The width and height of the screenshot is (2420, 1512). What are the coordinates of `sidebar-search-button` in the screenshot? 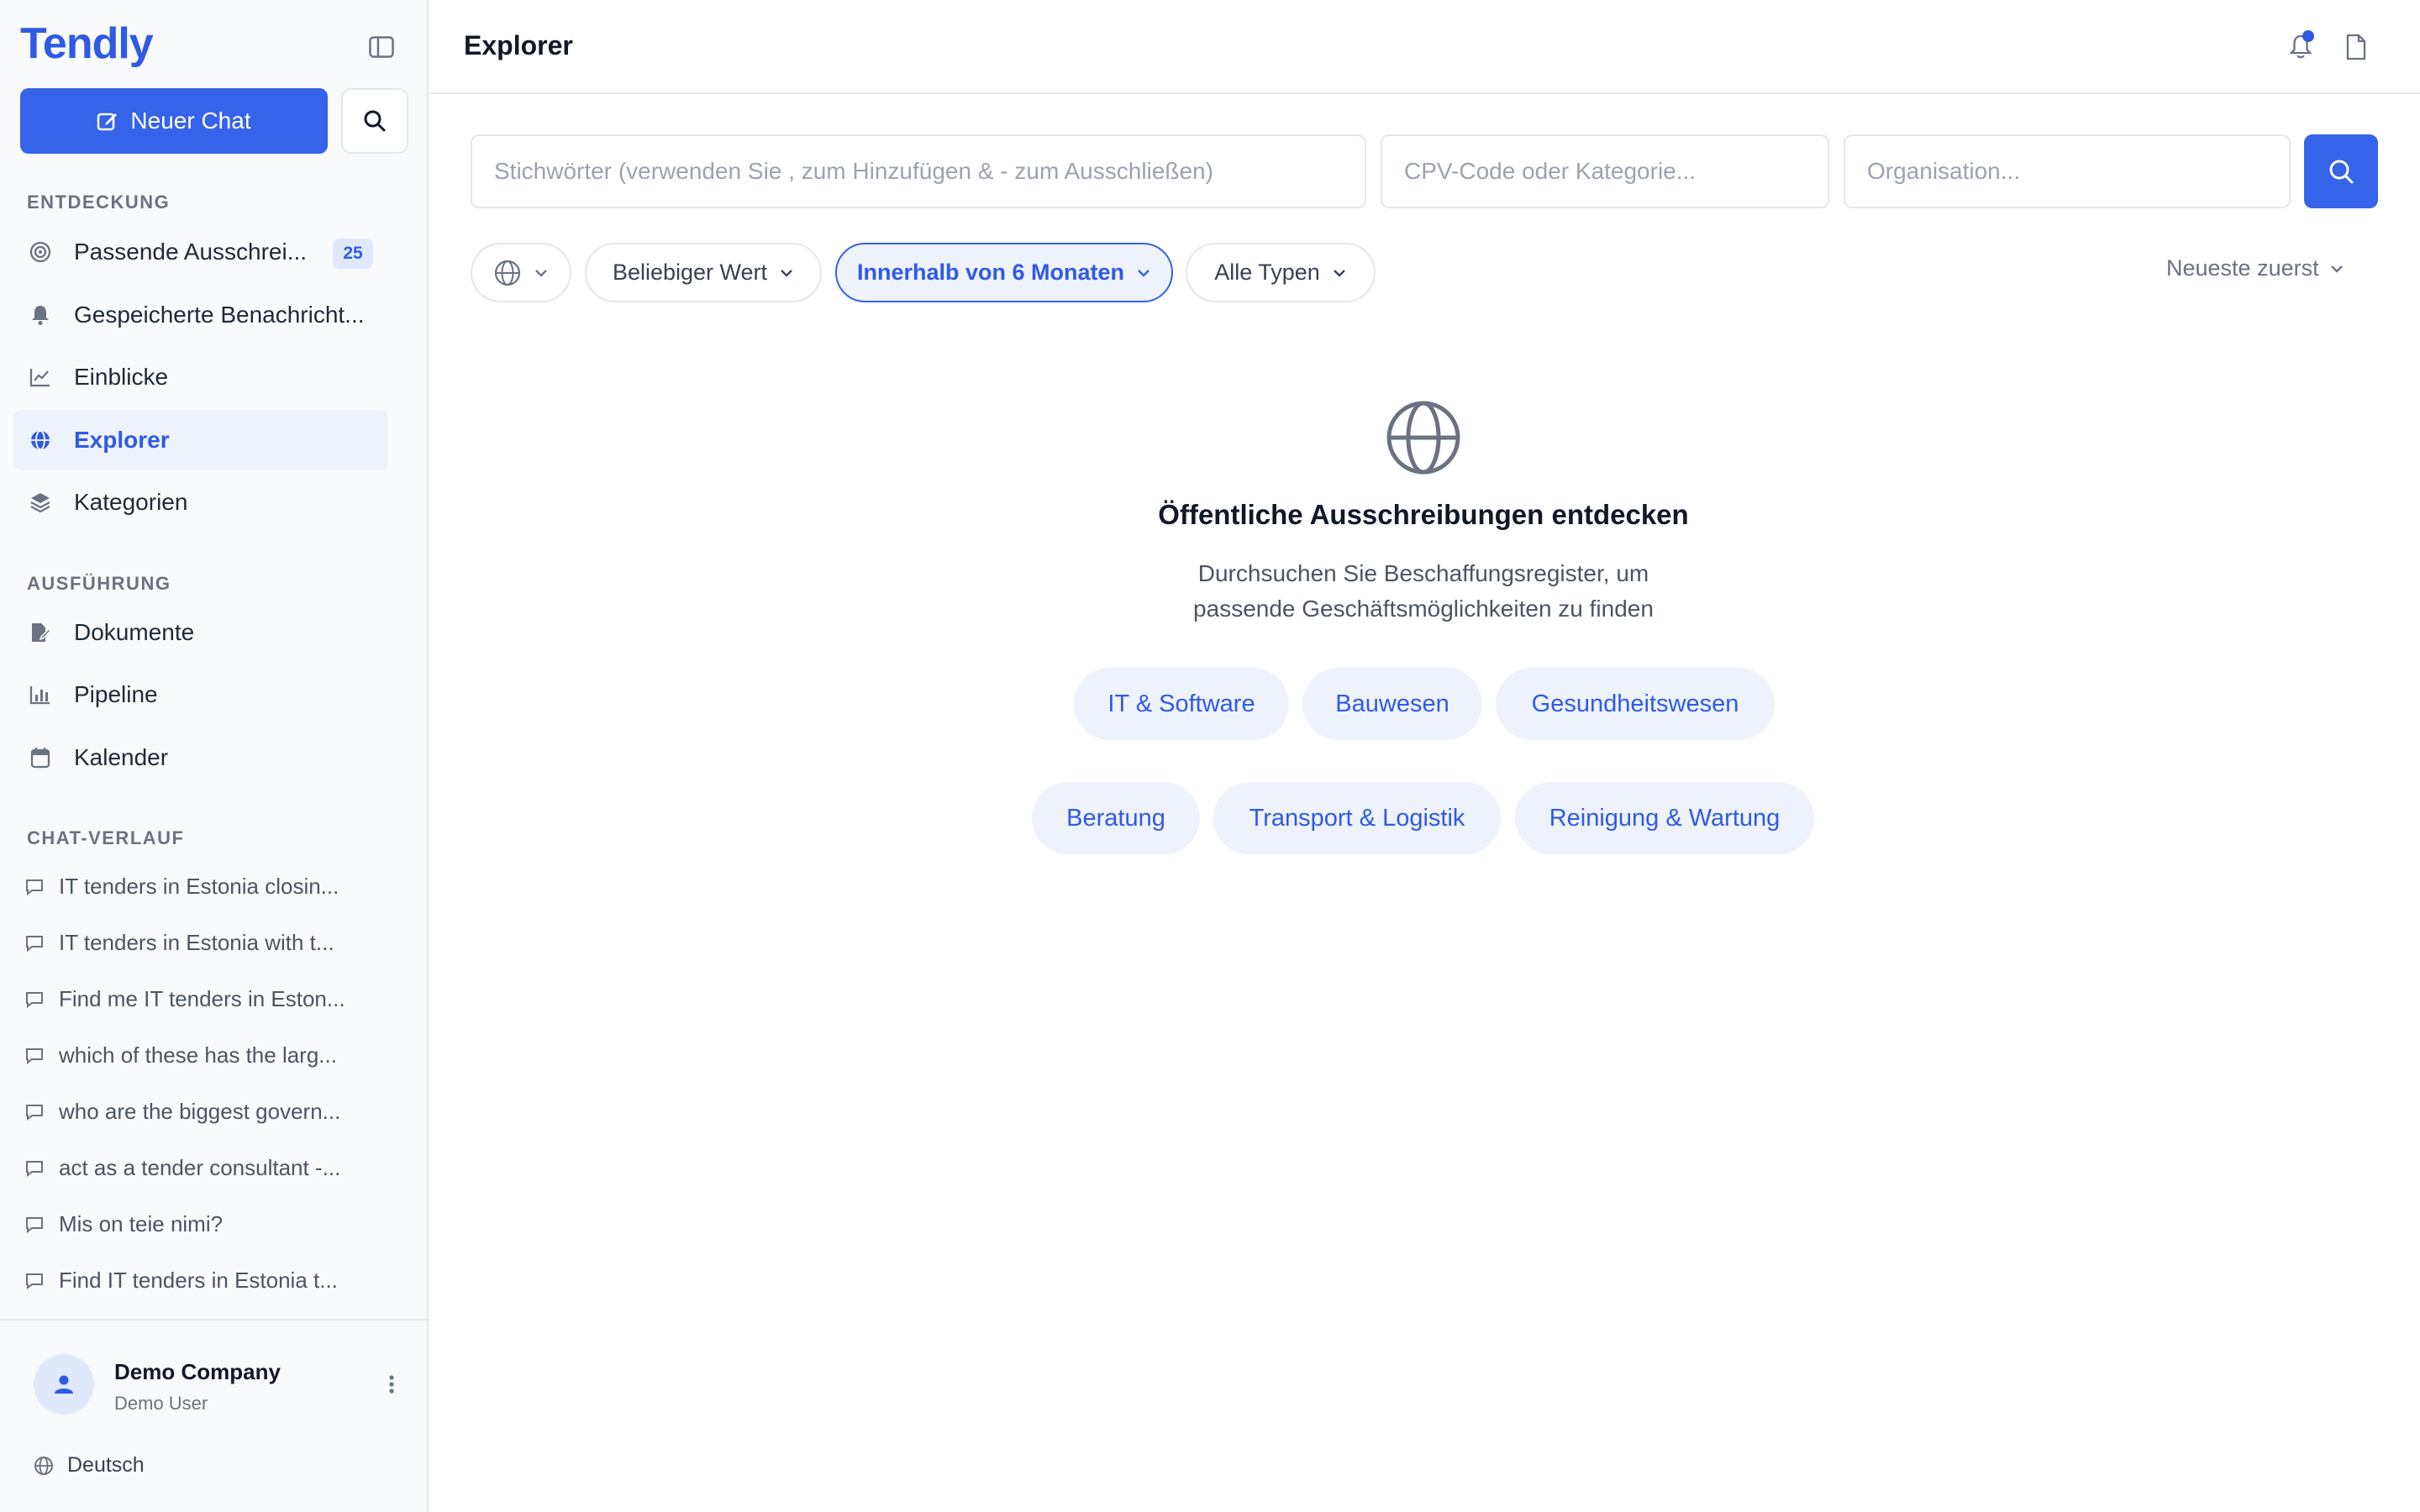 It's located at (374, 121).